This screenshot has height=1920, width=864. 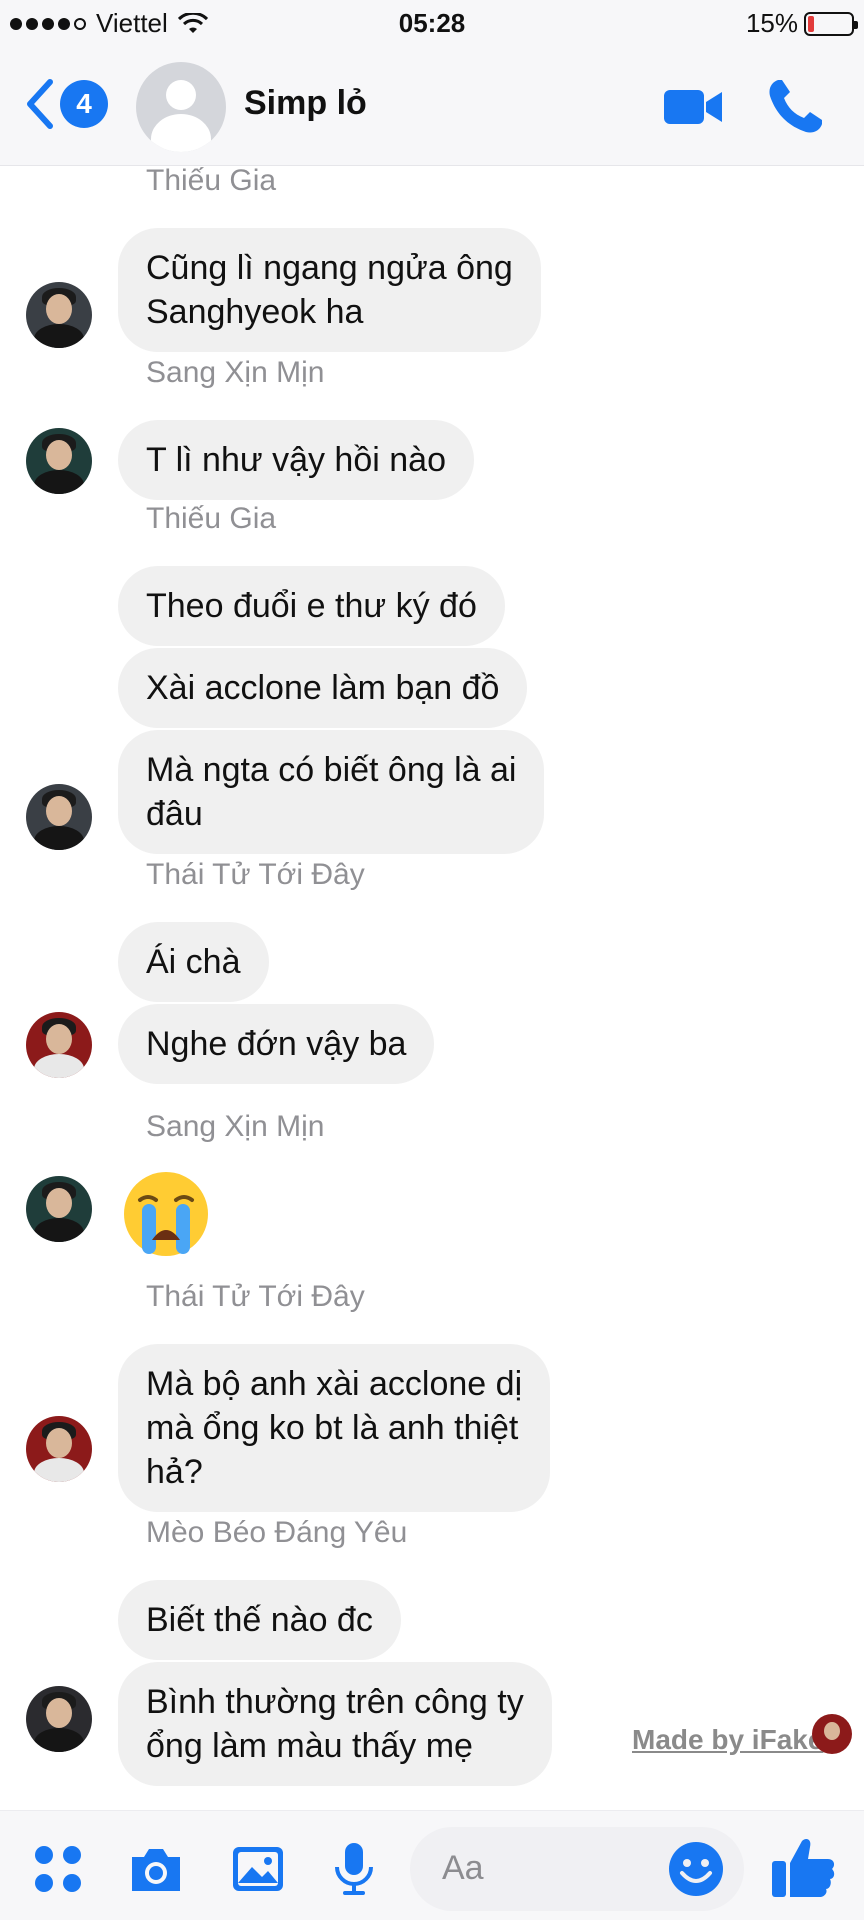 I want to click on thumbs-up-icon, so click(x=803, y=1867).